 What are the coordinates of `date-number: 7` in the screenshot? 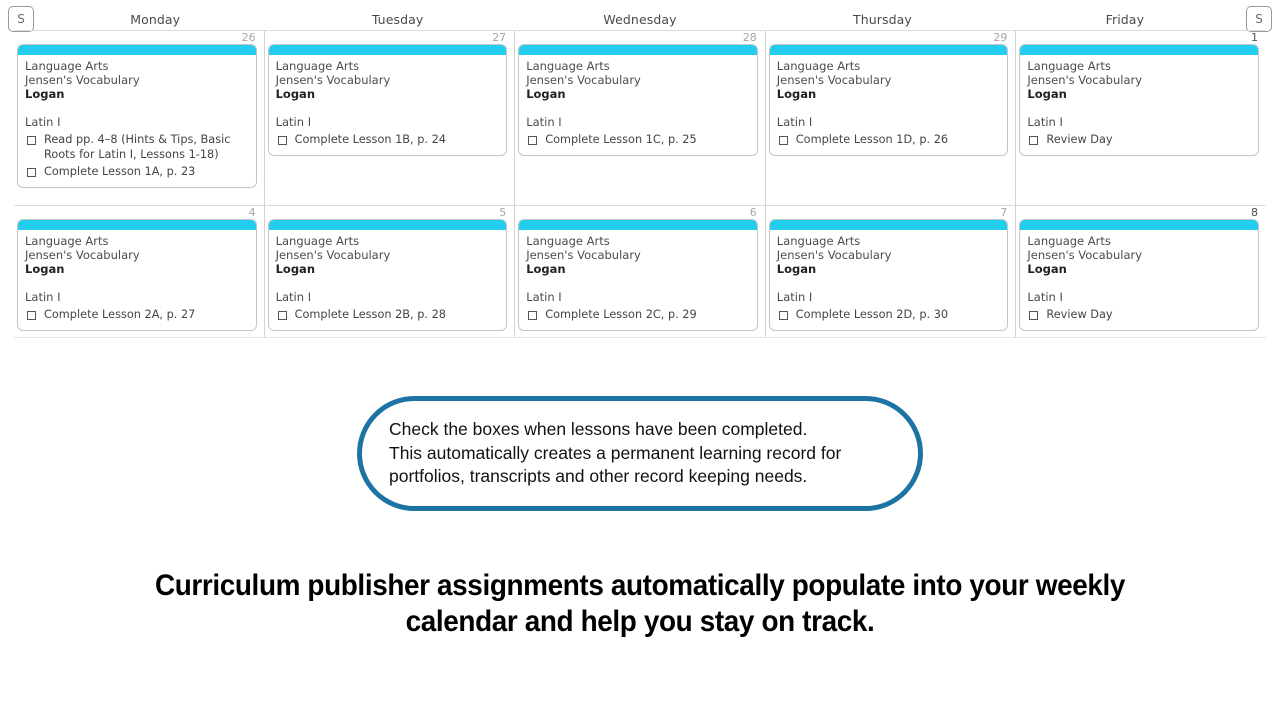 It's located at (1004, 212).